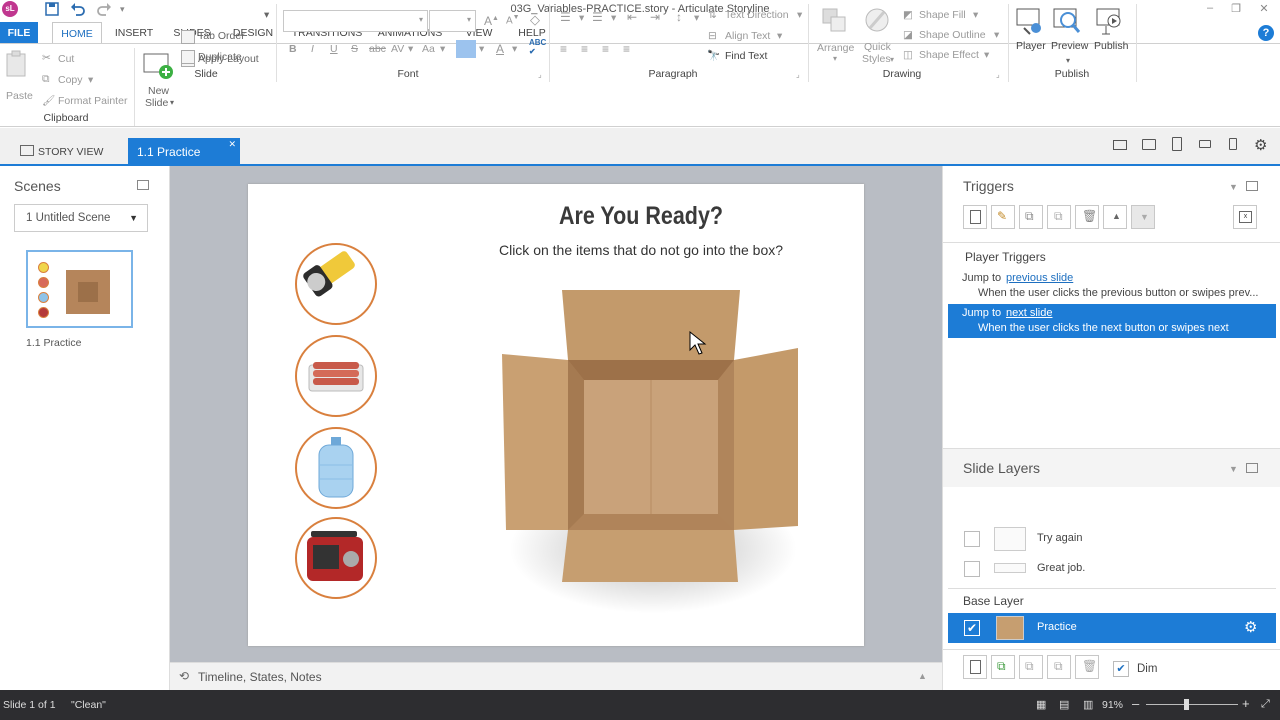  Describe the element at coordinates (696, 18) in the screenshot. I see `line-spacing-dropdown-icon: ▾` at that location.